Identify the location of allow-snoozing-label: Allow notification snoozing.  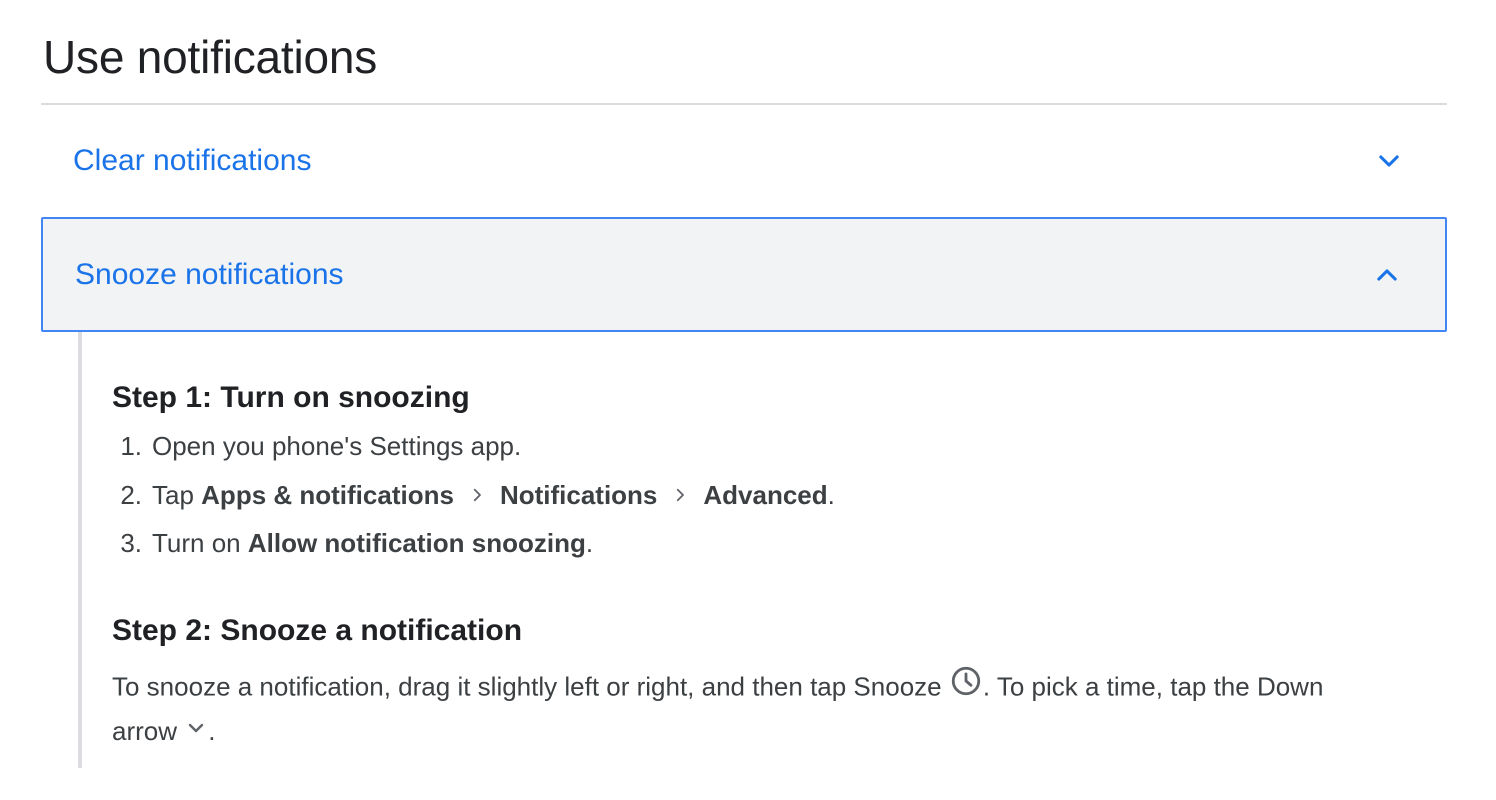
(416, 543).